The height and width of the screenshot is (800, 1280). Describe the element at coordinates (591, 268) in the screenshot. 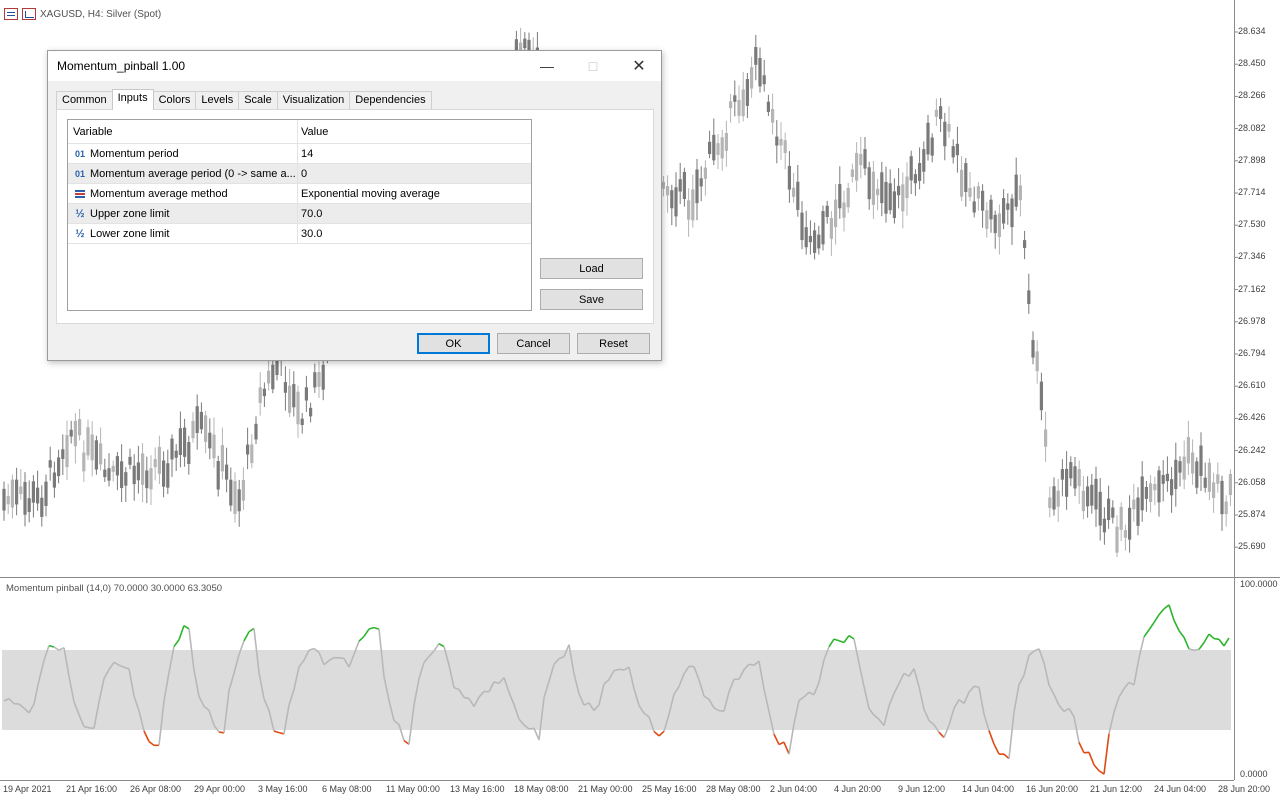

I see `load-button: Load` at that location.